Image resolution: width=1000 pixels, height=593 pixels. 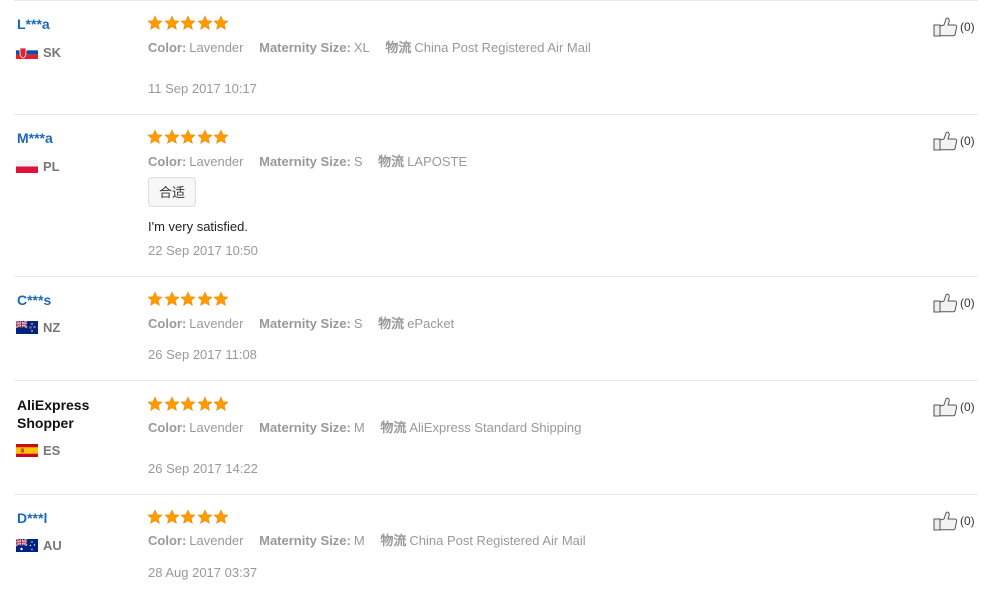 I want to click on flag-nz-icon, so click(x=27, y=327).